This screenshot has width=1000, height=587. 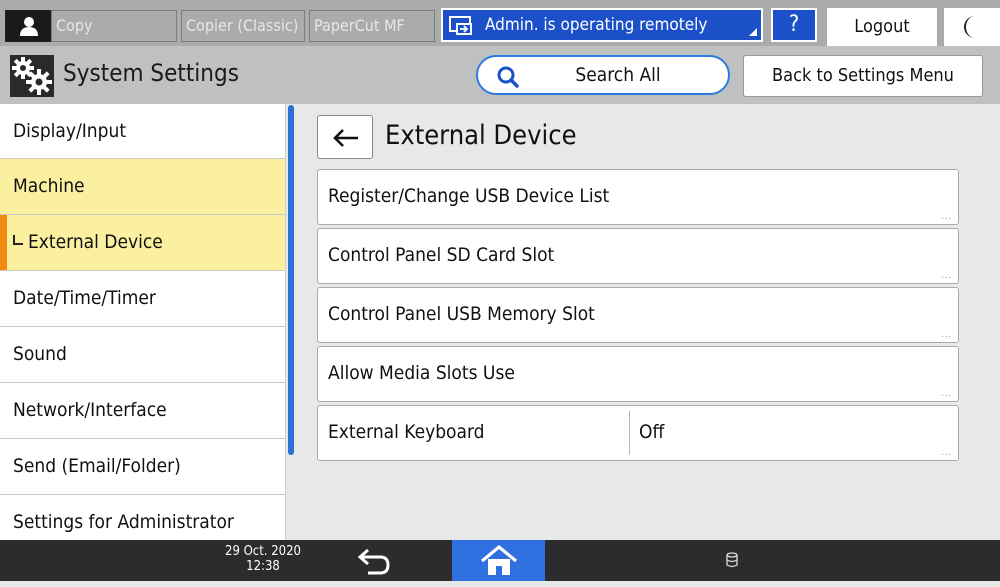 What do you see at coordinates (882, 27) in the screenshot?
I see `logout-button: Logout` at bounding box center [882, 27].